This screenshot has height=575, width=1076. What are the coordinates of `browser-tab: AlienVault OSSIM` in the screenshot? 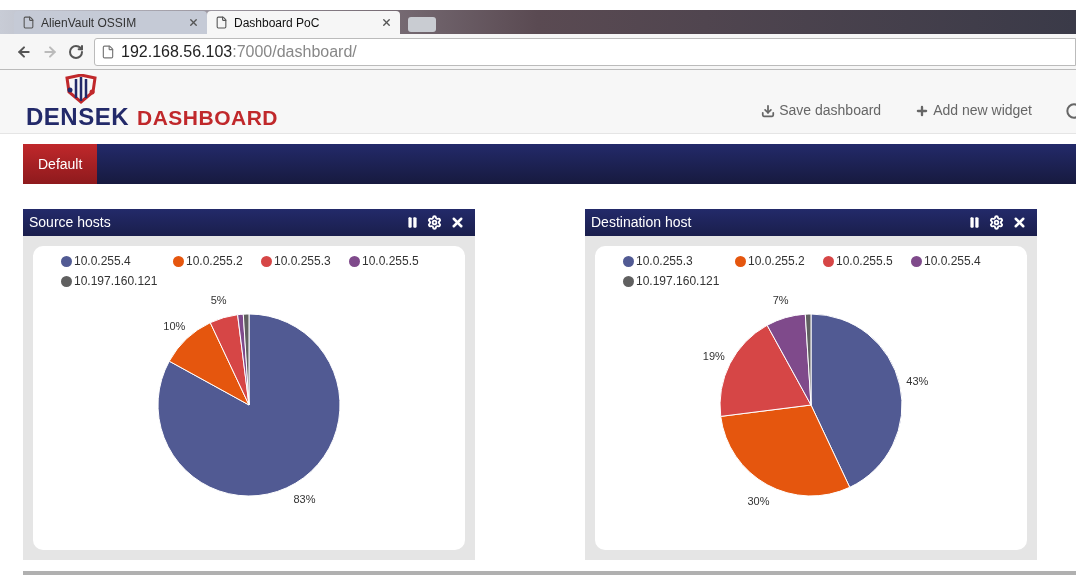 It's located at (110, 22).